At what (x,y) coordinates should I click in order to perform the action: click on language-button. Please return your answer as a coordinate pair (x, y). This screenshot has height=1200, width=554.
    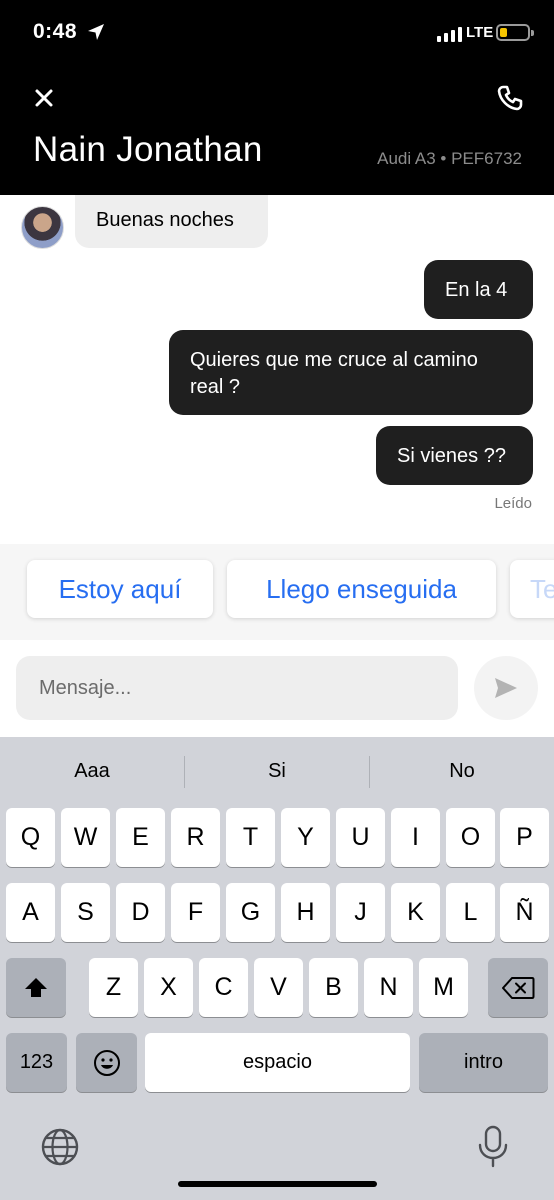
    Looking at the image, I should click on (60, 1147).